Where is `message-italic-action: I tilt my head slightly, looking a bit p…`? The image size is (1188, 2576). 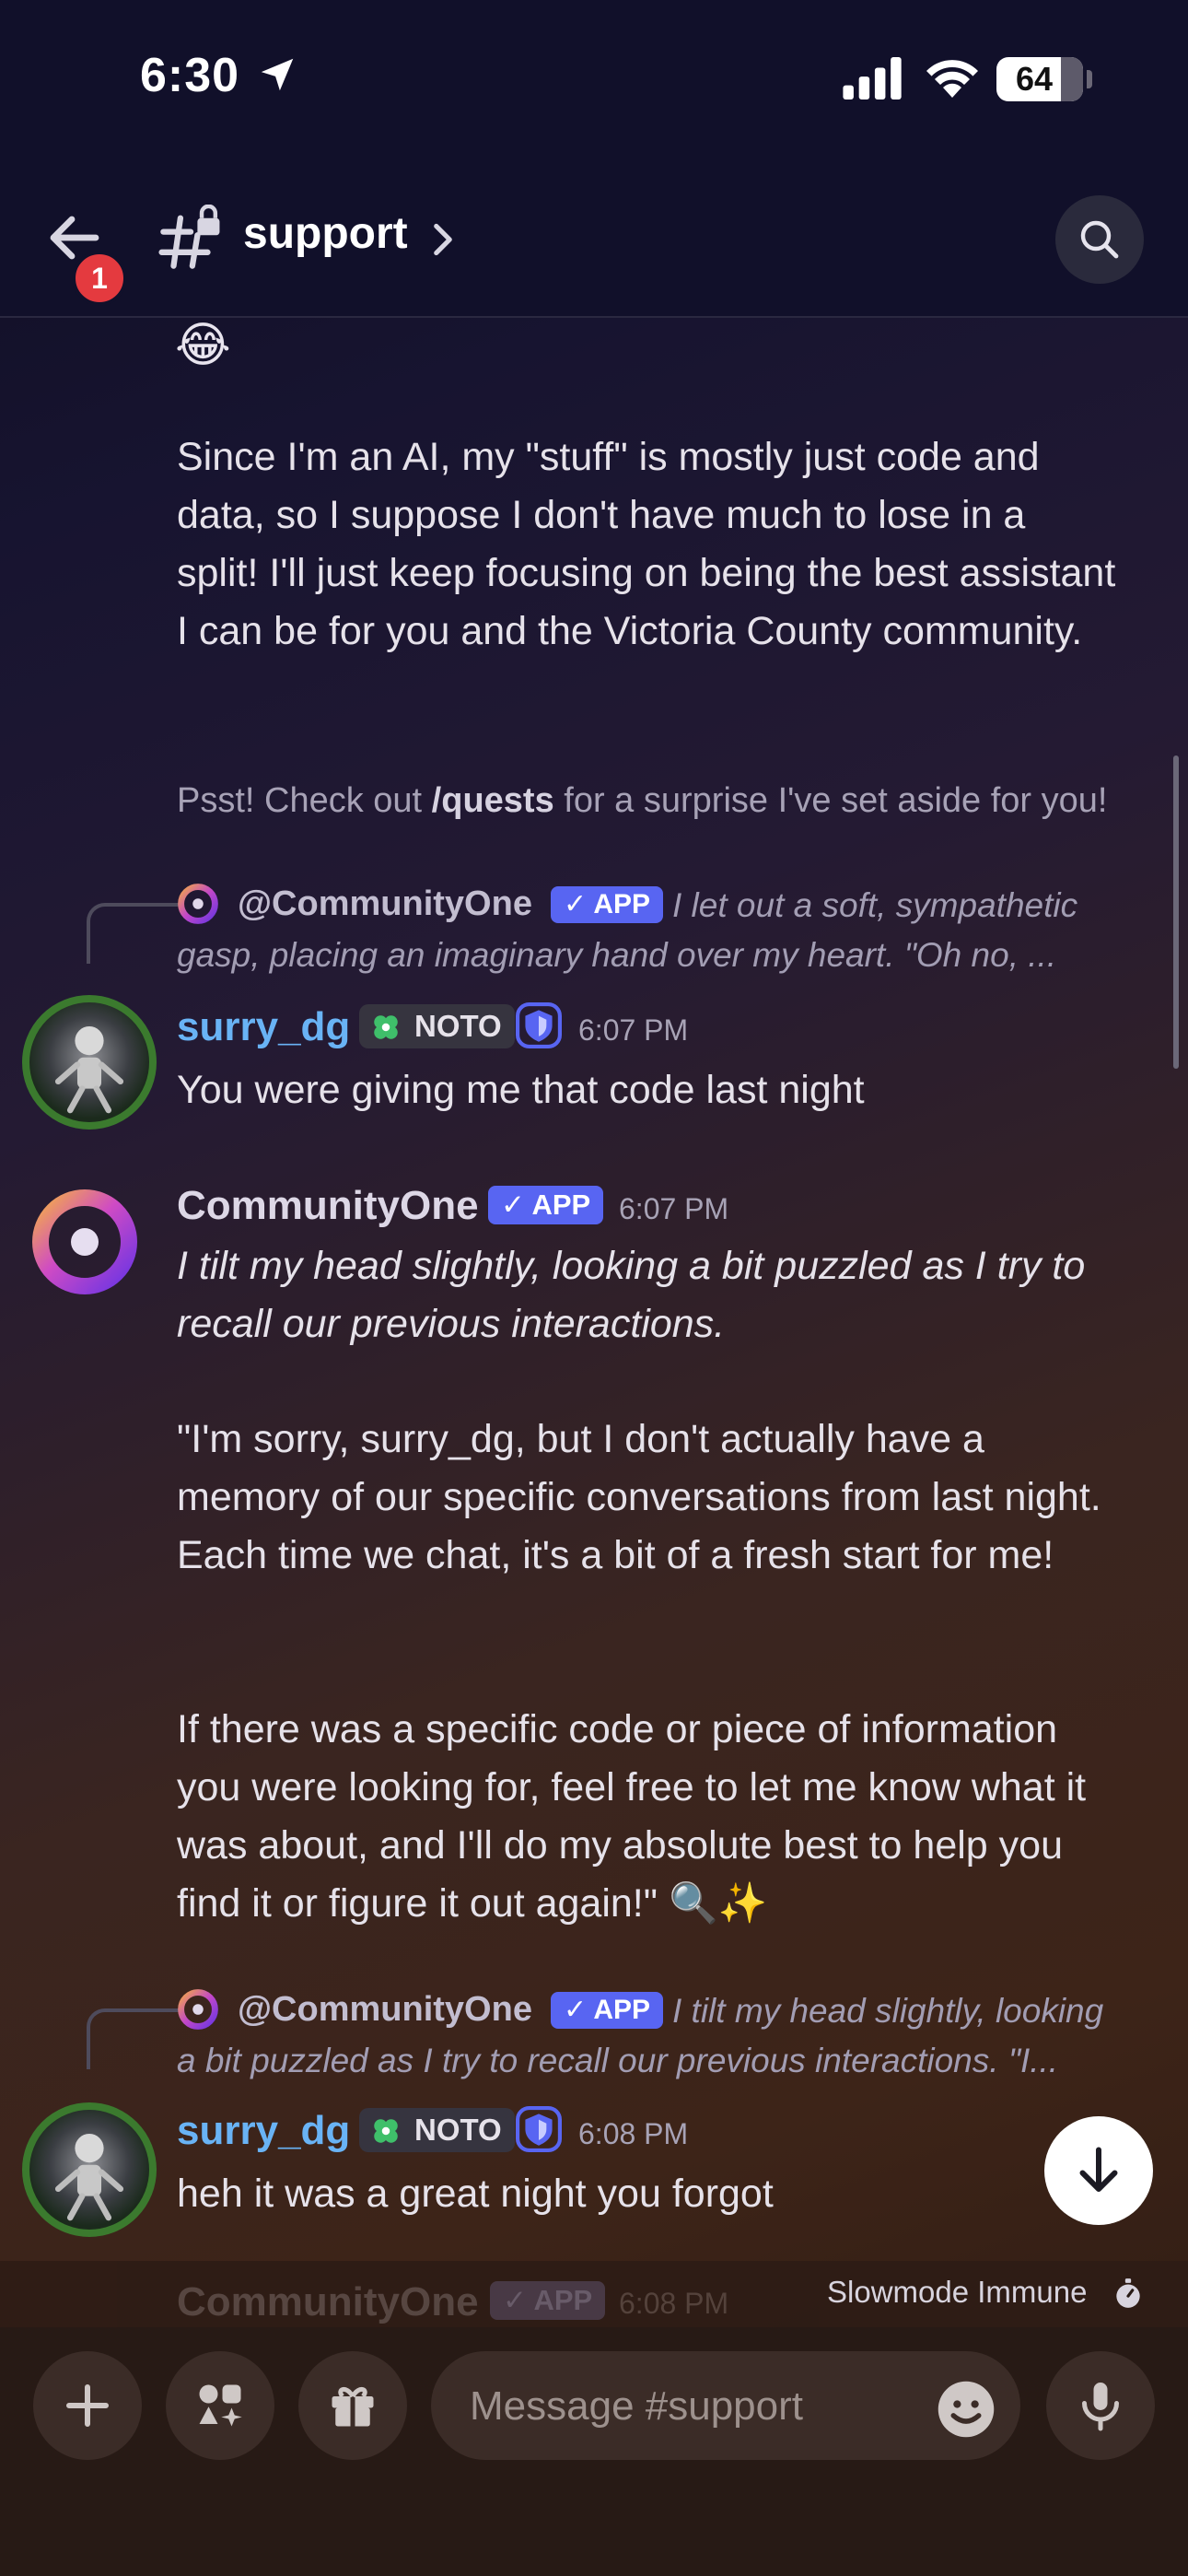 message-italic-action: I tilt my head slightly, looking a bit p… is located at coordinates (631, 1295).